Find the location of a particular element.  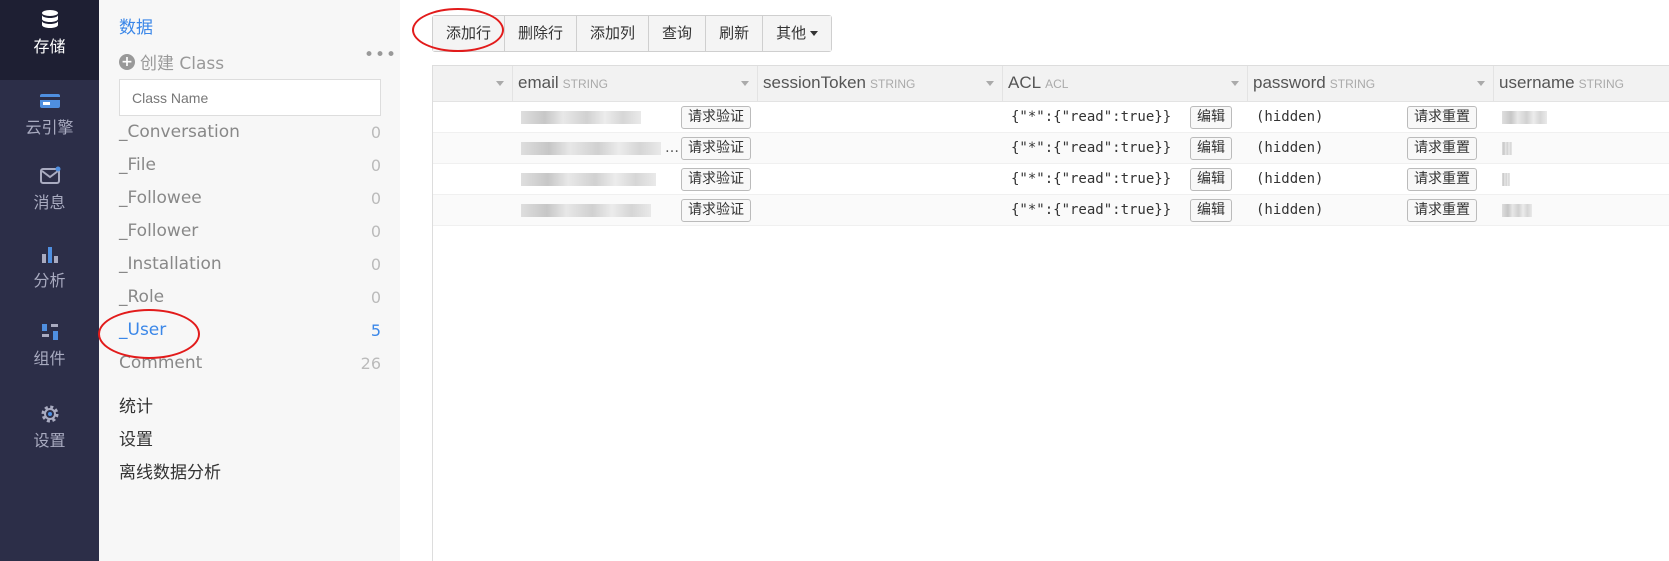

column-name: password is located at coordinates (1289, 82).